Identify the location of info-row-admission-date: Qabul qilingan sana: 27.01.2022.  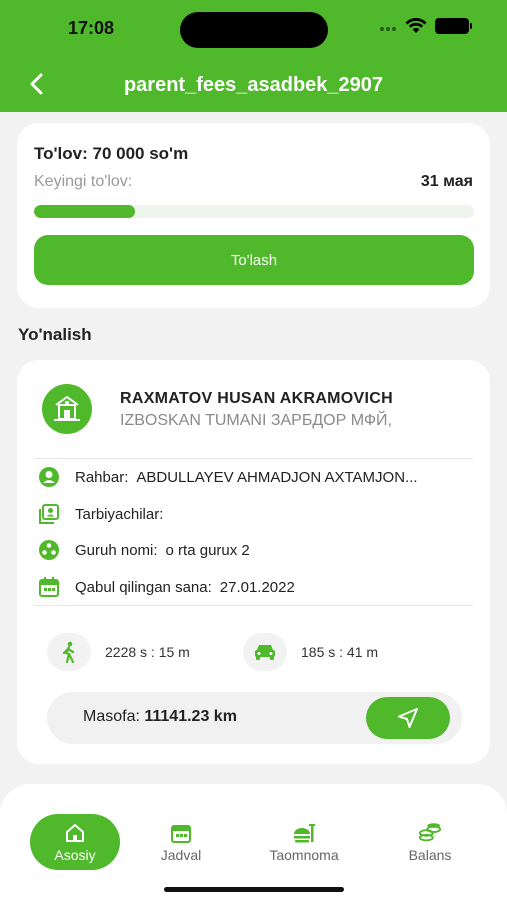
(257, 587).